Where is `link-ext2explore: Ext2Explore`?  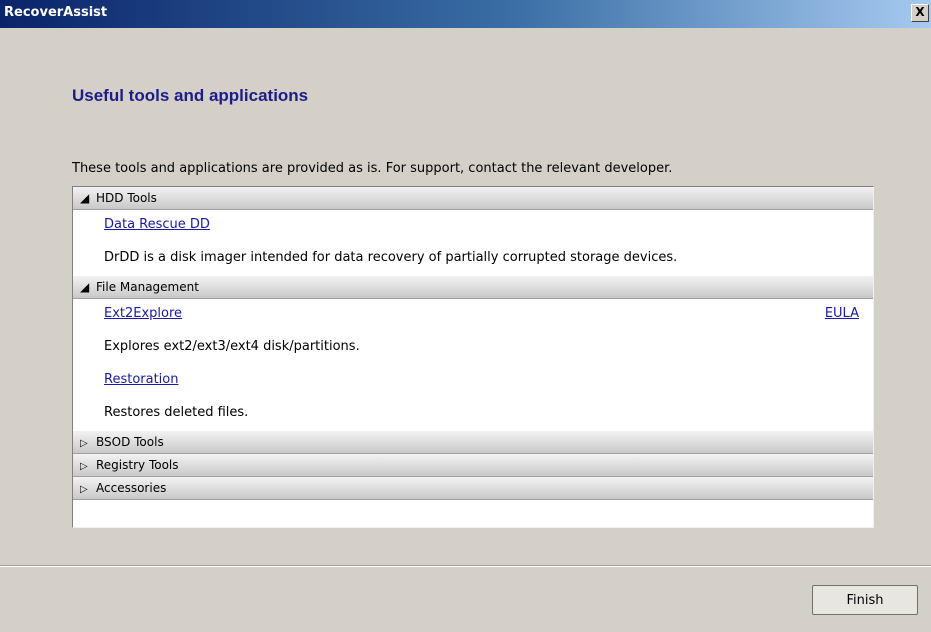 link-ext2explore: Ext2Explore is located at coordinates (143, 313).